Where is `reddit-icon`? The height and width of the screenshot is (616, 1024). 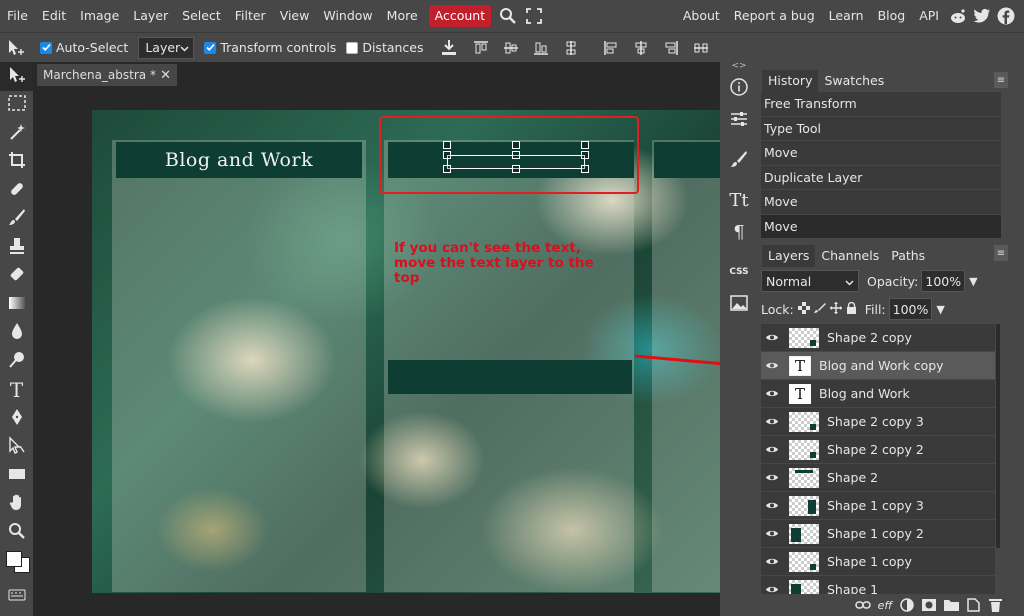 reddit-icon is located at coordinates (958, 16).